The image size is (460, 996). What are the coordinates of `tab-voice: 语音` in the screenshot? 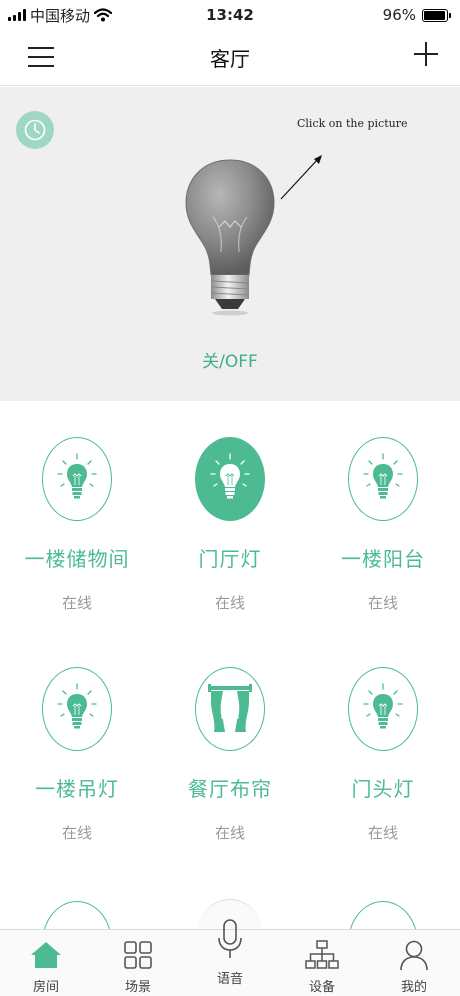 It's located at (230, 953).